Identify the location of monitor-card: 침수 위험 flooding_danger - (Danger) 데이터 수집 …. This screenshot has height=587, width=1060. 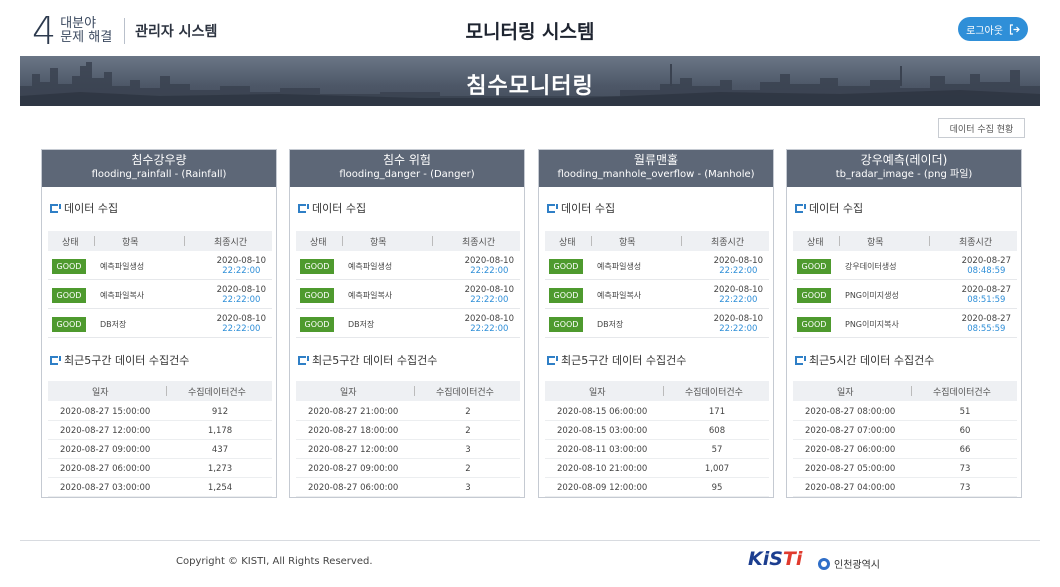
(407, 323).